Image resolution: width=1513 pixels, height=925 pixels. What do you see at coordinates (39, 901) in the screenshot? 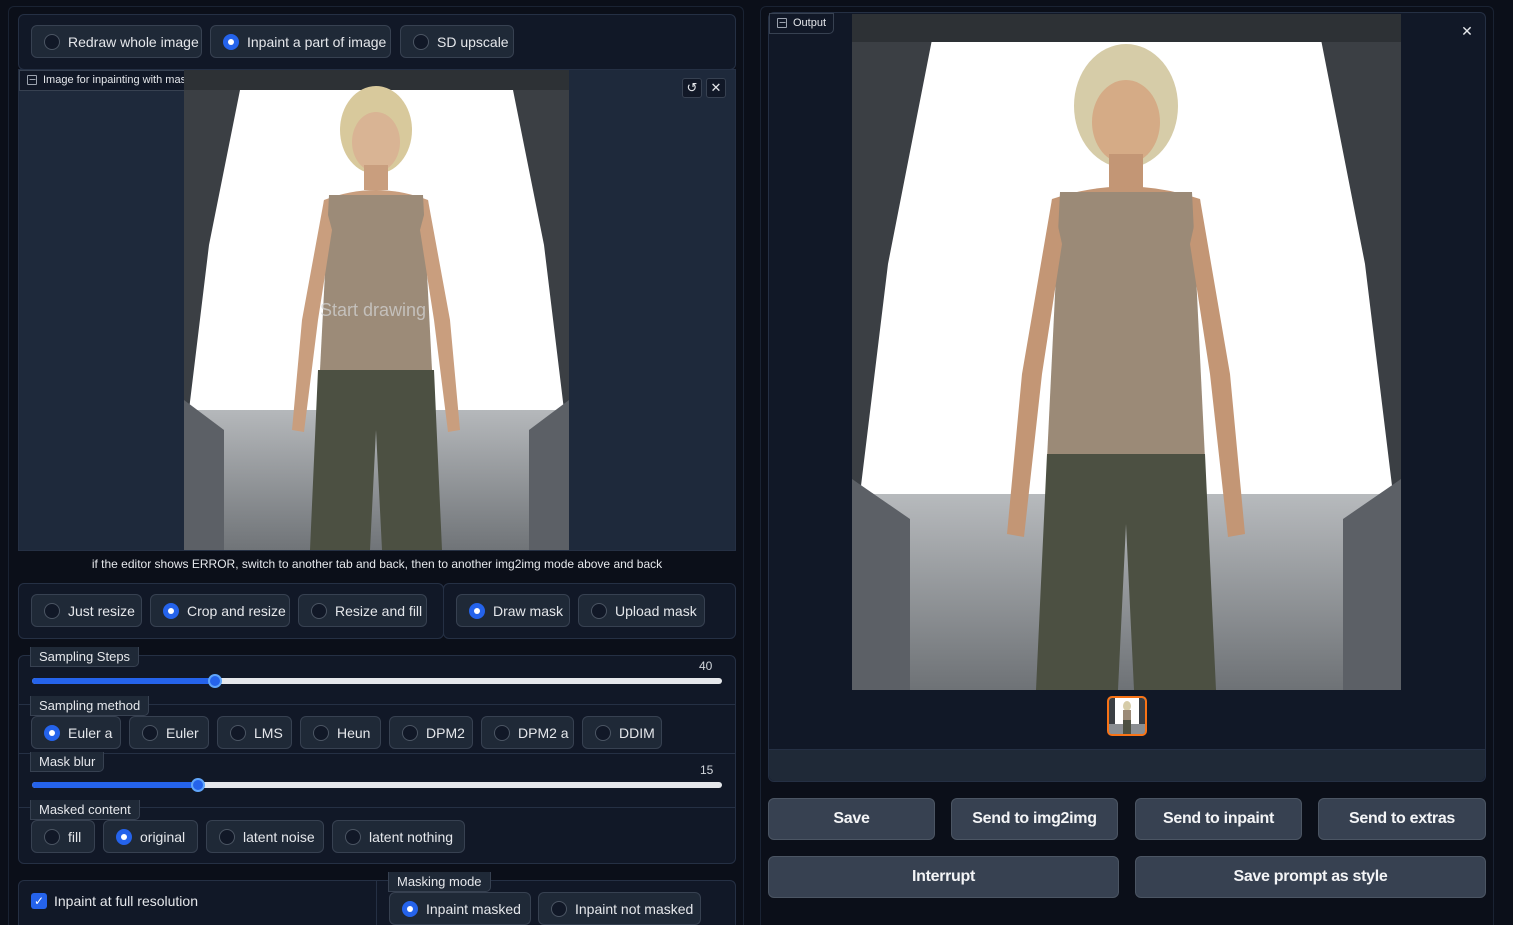
I see `inpaint-full-res-checkbox: ✓` at bounding box center [39, 901].